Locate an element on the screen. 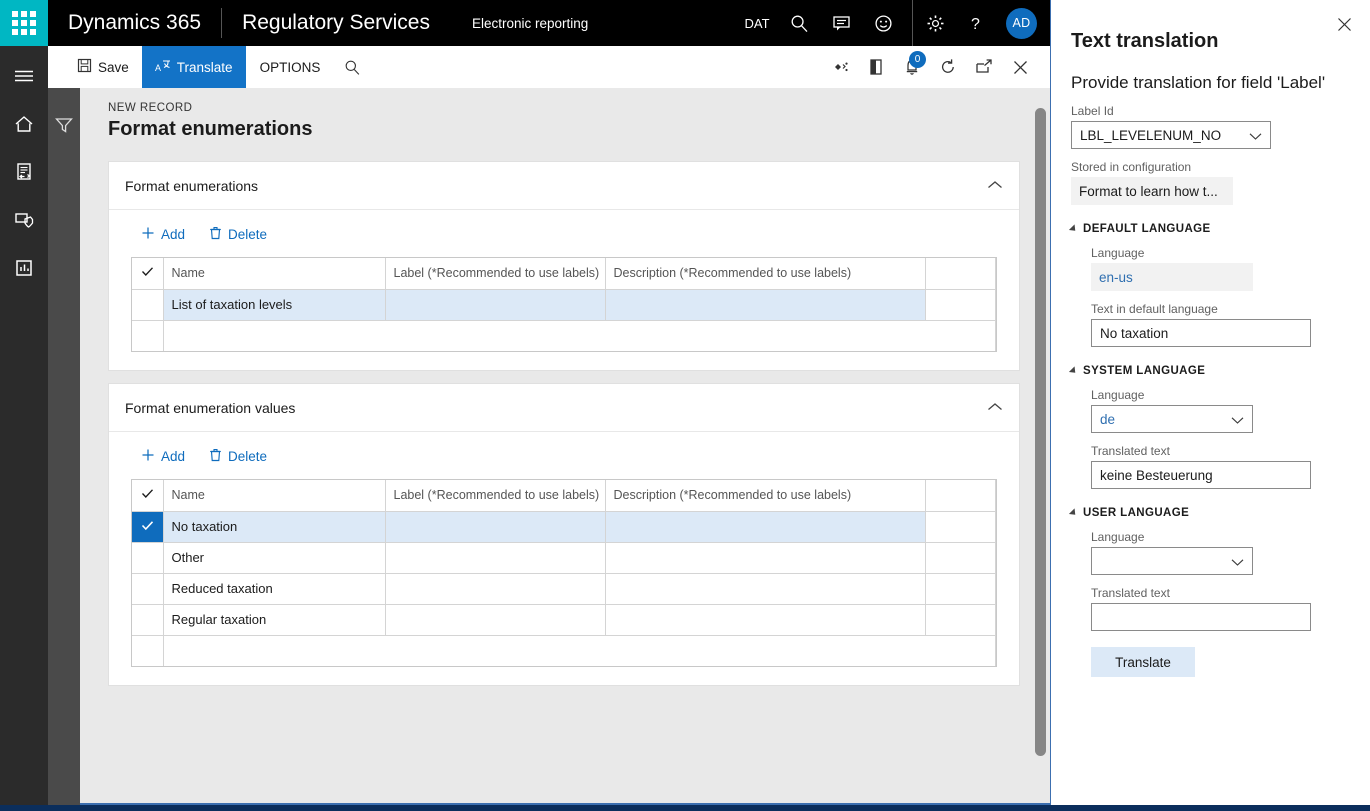 The height and width of the screenshot is (811, 1370). add-label: Add is located at coordinates (173, 456).